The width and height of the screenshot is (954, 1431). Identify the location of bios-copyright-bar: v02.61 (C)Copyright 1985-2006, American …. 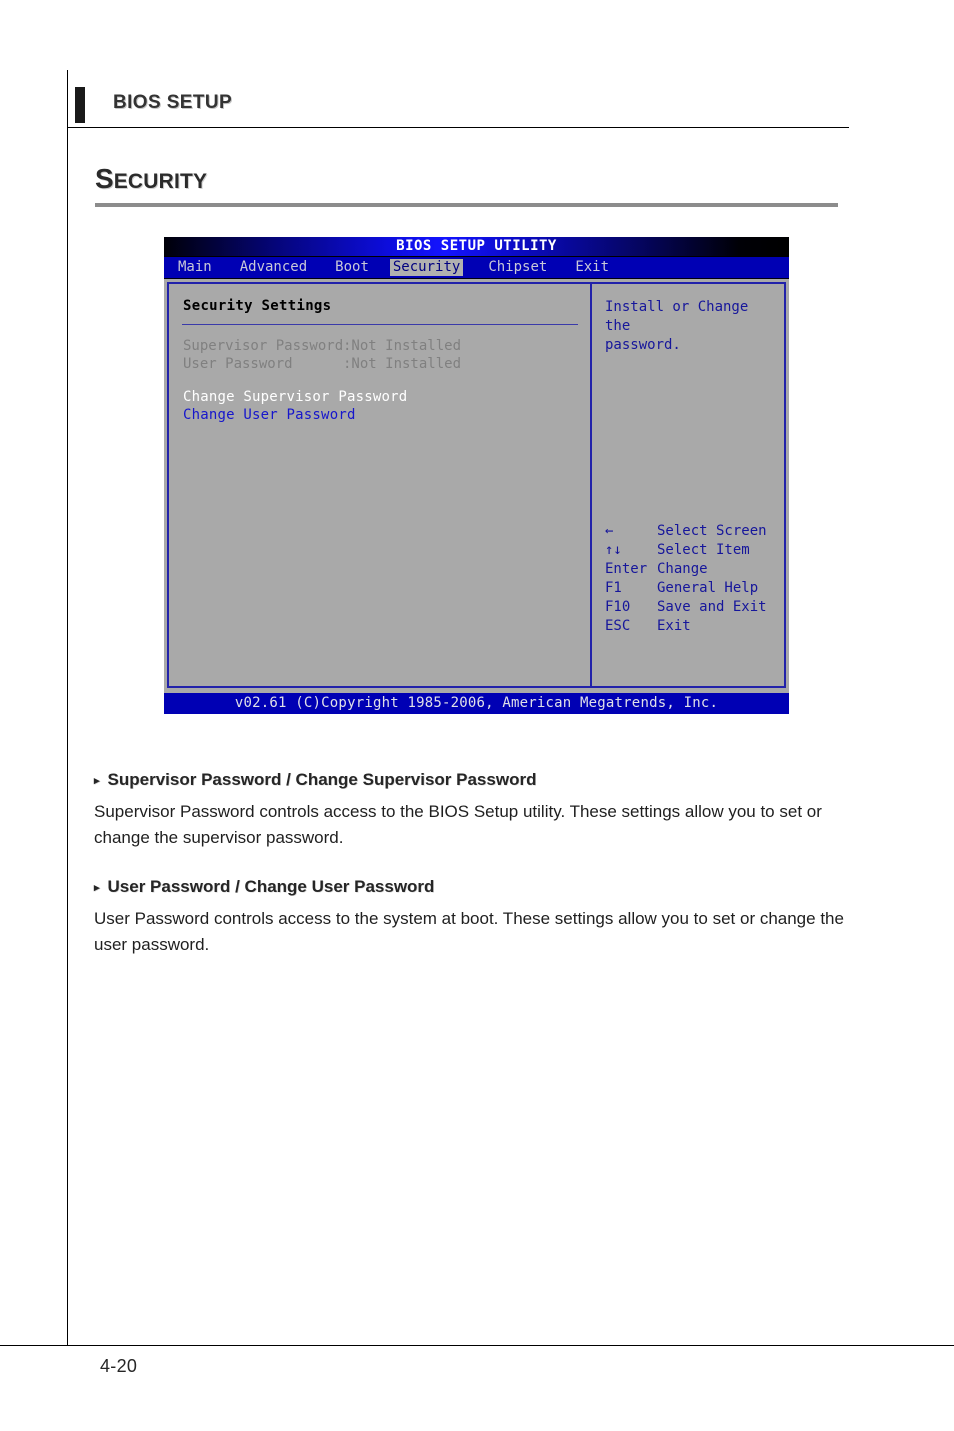
(476, 702).